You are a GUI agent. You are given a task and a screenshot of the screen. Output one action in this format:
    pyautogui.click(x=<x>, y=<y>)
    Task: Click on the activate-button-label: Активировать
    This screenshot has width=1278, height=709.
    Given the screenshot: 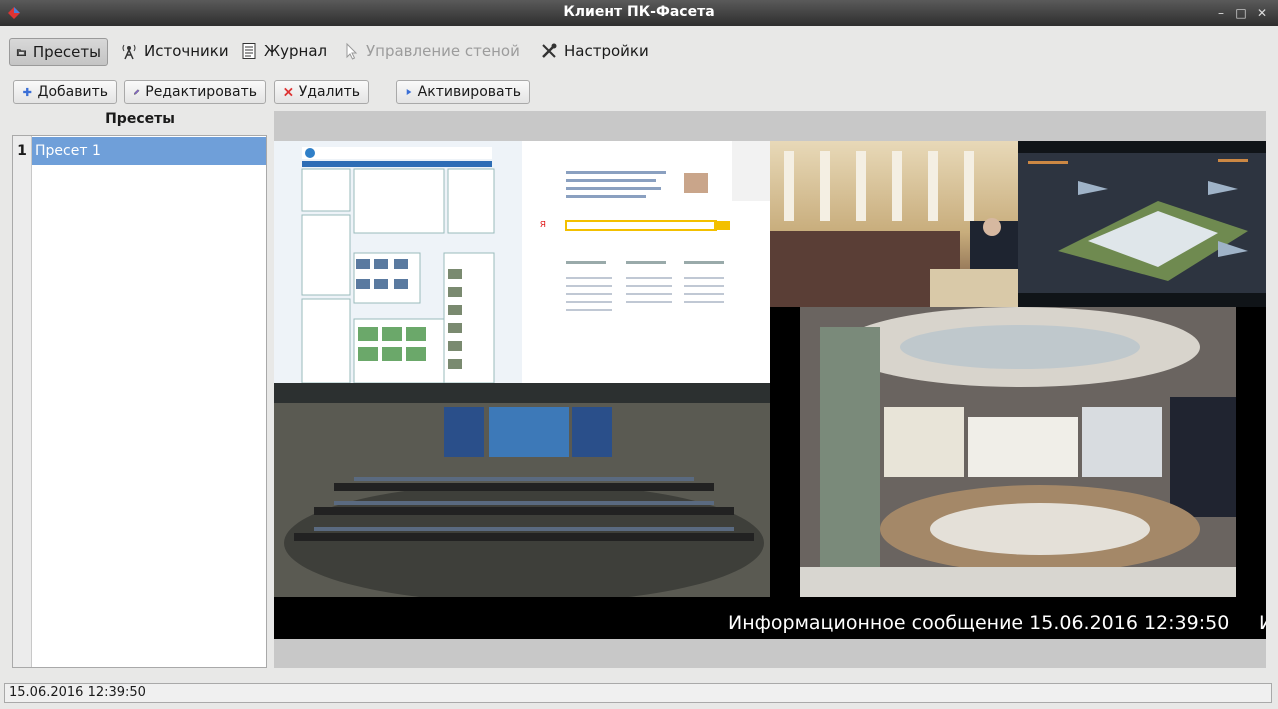 What is the action you would take?
    pyautogui.click(x=469, y=92)
    